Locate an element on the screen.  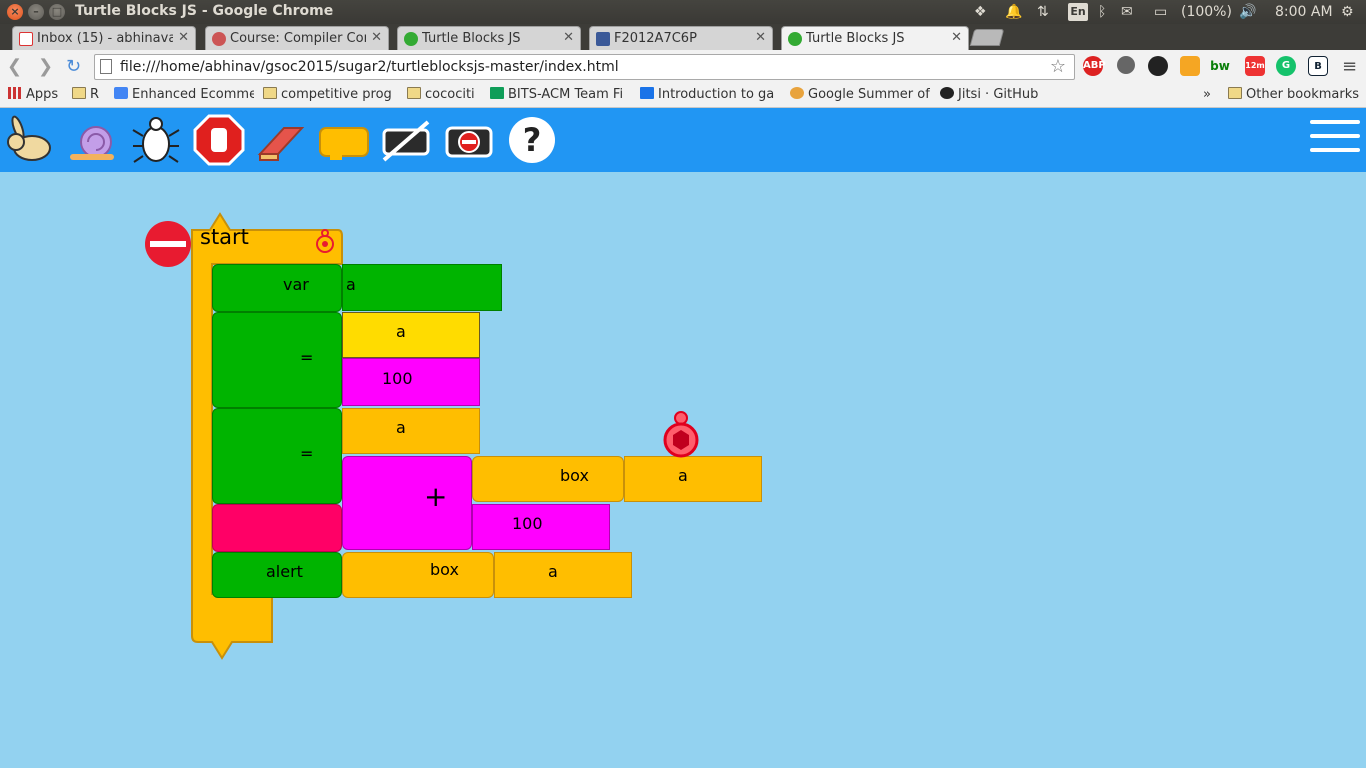
bookmark-other: Other bookmarks is located at coordinates (1293, 96).